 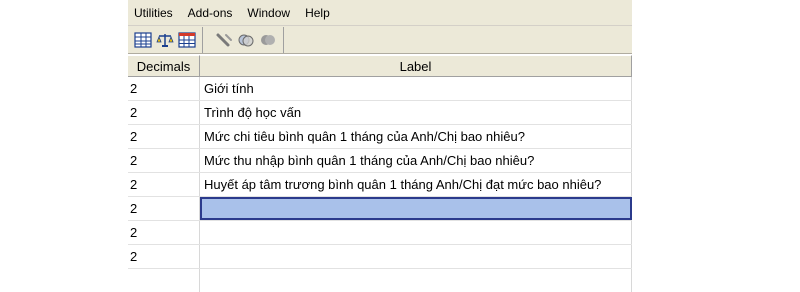 What do you see at coordinates (202, 39) in the screenshot?
I see `toolbar-separator` at bounding box center [202, 39].